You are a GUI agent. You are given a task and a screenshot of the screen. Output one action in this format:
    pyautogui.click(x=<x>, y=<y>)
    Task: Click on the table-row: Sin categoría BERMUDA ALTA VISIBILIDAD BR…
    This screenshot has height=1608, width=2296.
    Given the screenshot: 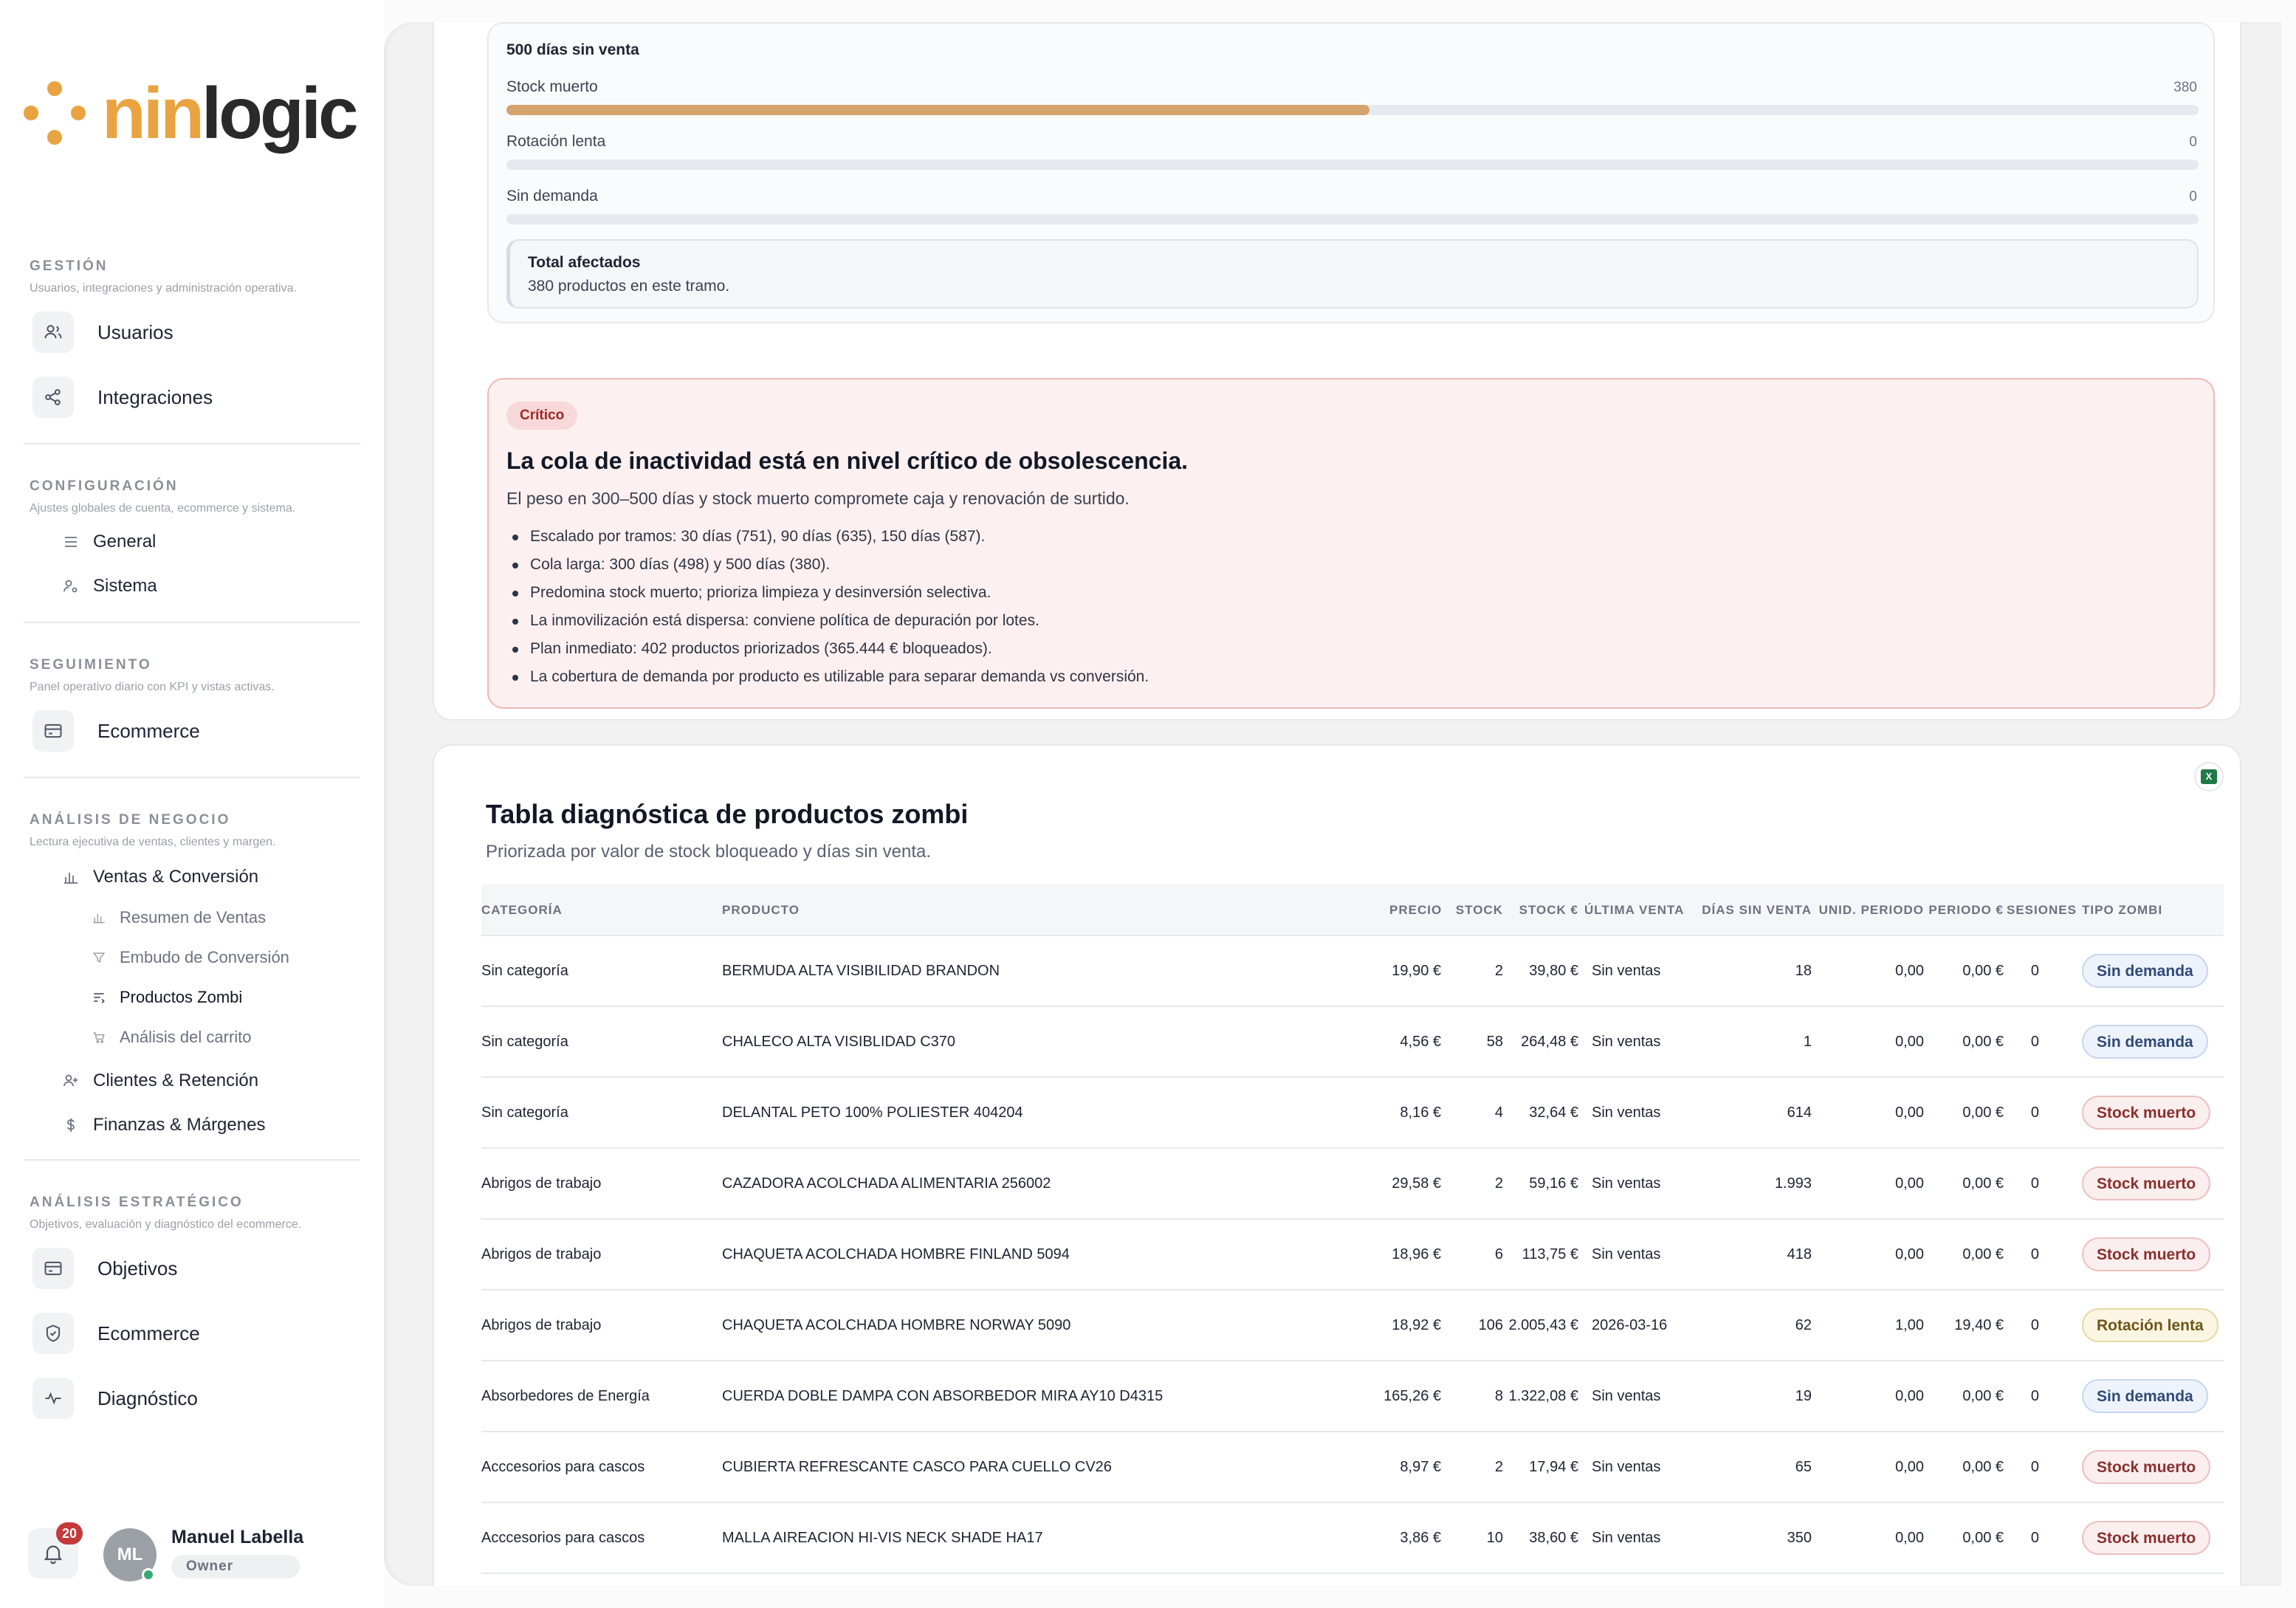 What is the action you would take?
    pyautogui.click(x=1352, y=971)
    